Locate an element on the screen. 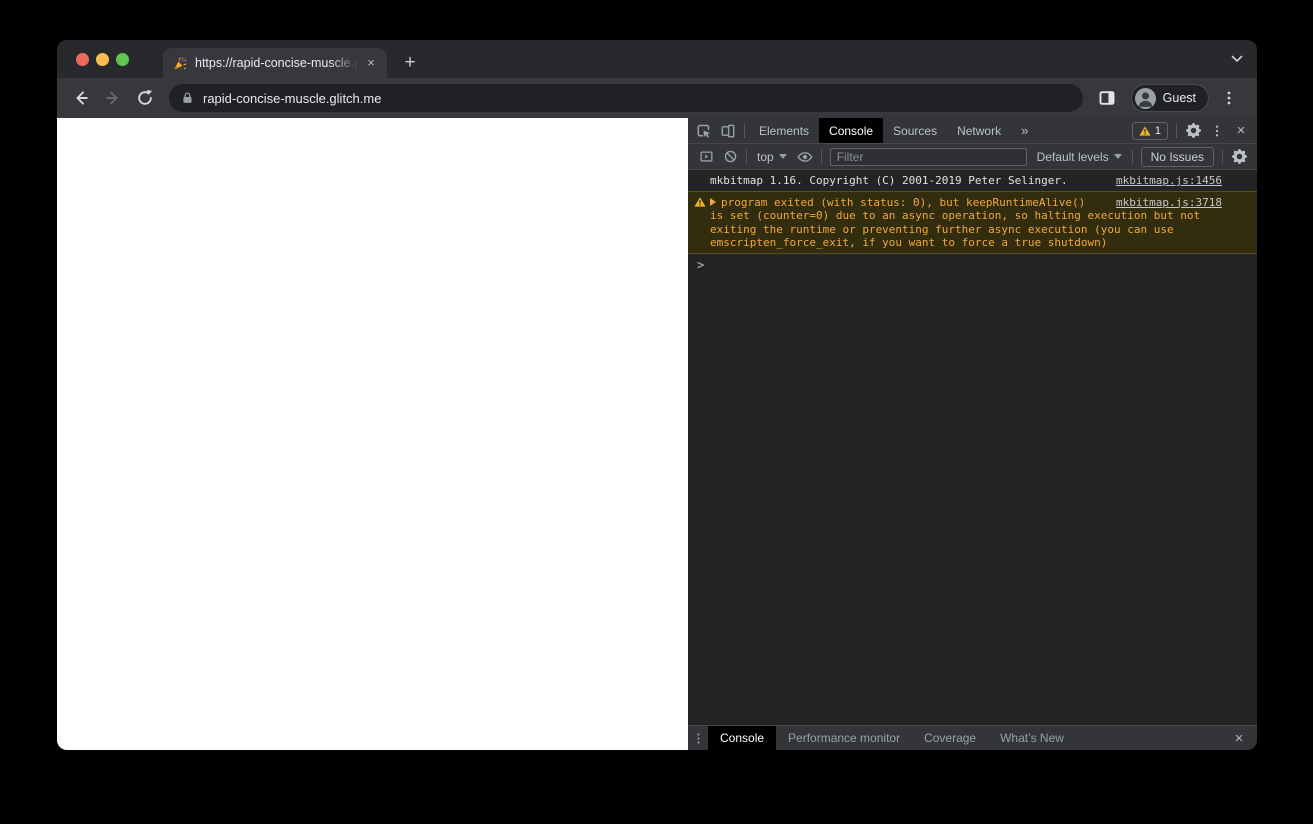 The image size is (1313, 824). drawer-menu-button is located at coordinates (698, 738).